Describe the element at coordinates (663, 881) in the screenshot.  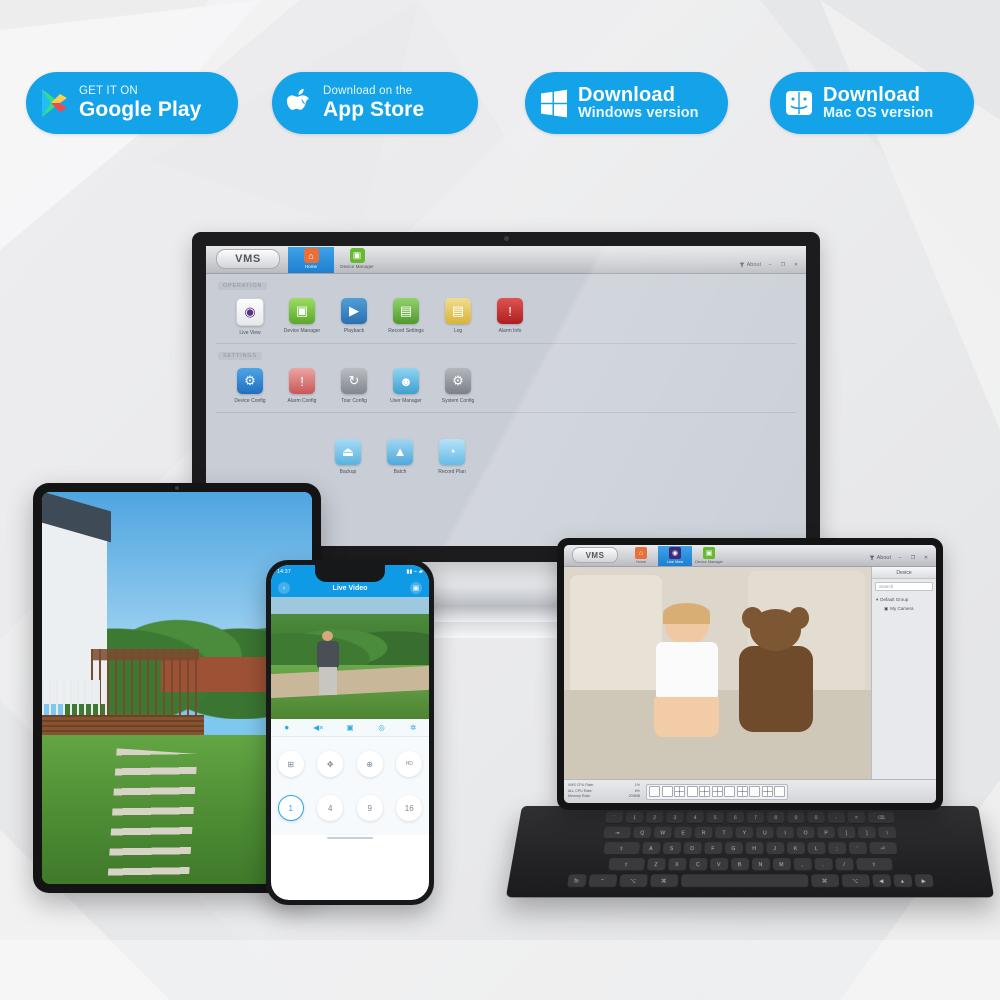
I see `key-command-left: ⌘` at that location.